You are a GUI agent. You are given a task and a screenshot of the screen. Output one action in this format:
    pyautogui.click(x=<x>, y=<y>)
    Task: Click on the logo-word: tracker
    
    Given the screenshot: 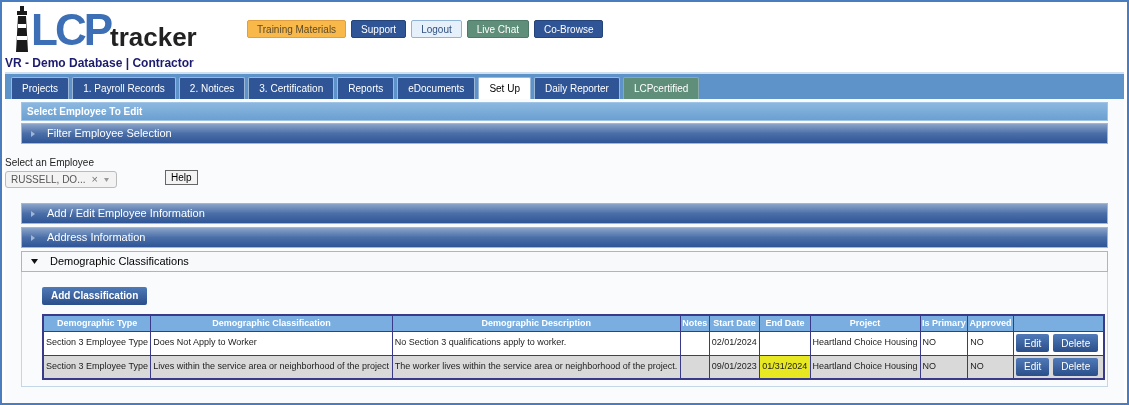 What is the action you would take?
    pyautogui.click(x=153, y=37)
    